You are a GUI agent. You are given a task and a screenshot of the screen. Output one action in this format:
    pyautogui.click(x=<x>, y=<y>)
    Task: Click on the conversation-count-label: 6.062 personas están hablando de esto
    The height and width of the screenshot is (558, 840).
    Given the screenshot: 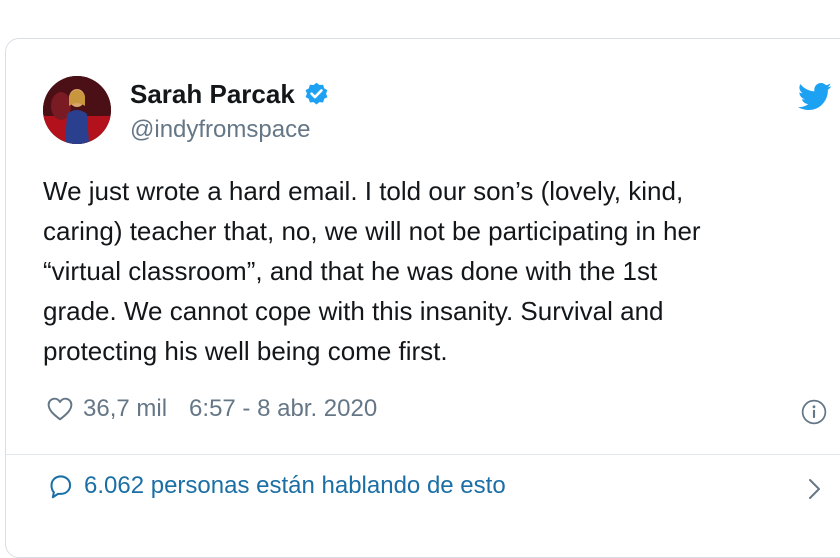 What is the action you would take?
    pyautogui.click(x=295, y=486)
    